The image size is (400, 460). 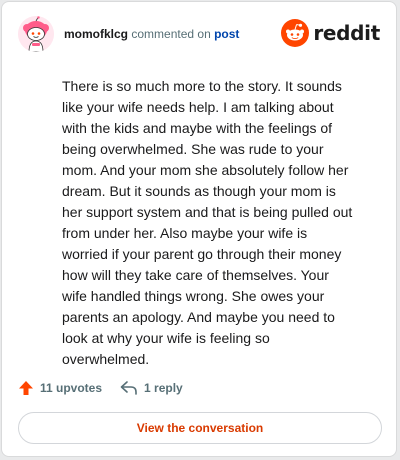 I want to click on comment-actions: 11 upvotes 1 reply, so click(x=100, y=388).